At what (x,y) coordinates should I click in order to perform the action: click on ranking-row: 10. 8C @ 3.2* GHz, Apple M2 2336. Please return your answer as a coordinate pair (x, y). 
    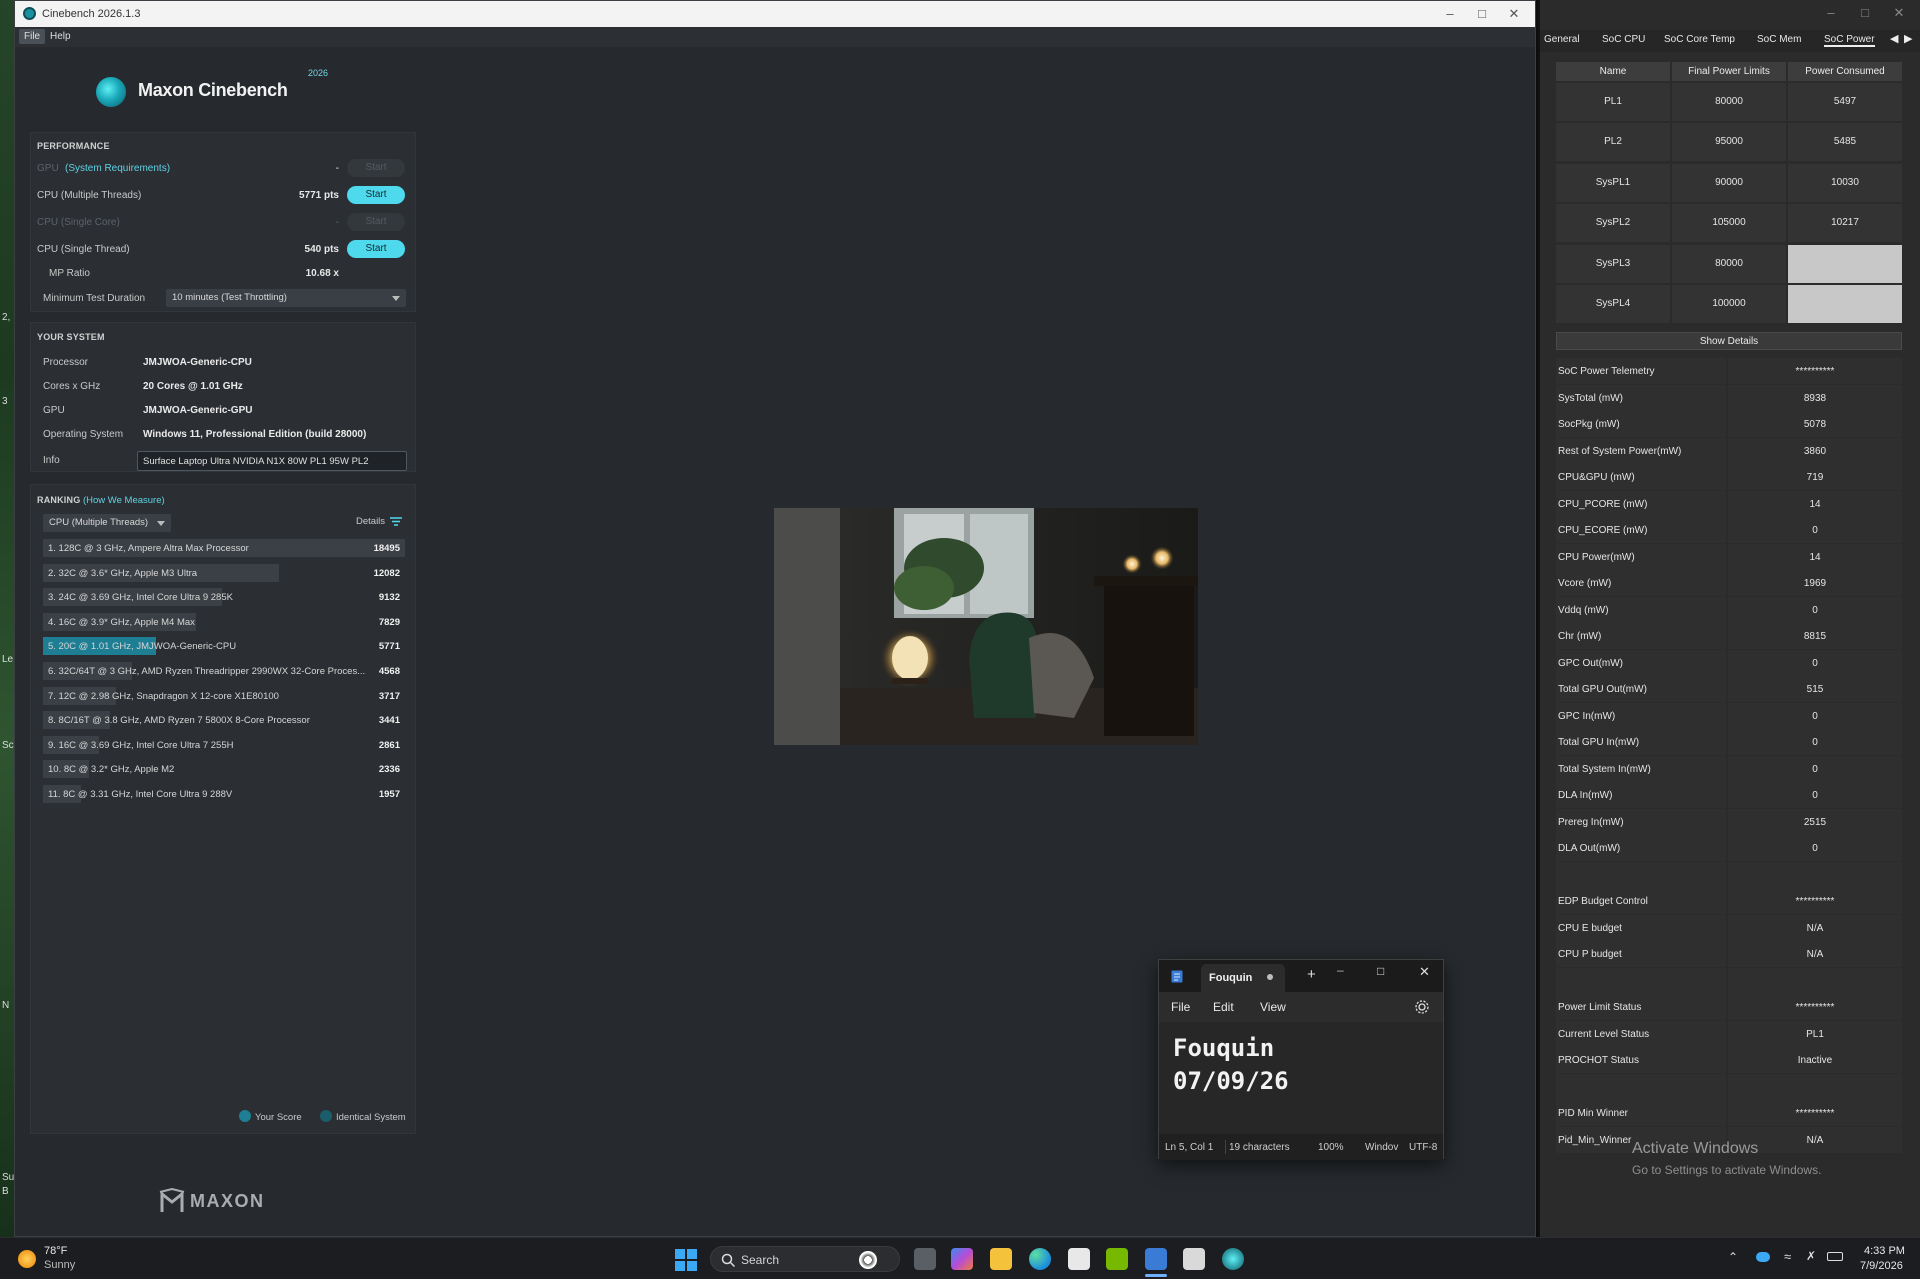
    Looking at the image, I should click on (224, 769).